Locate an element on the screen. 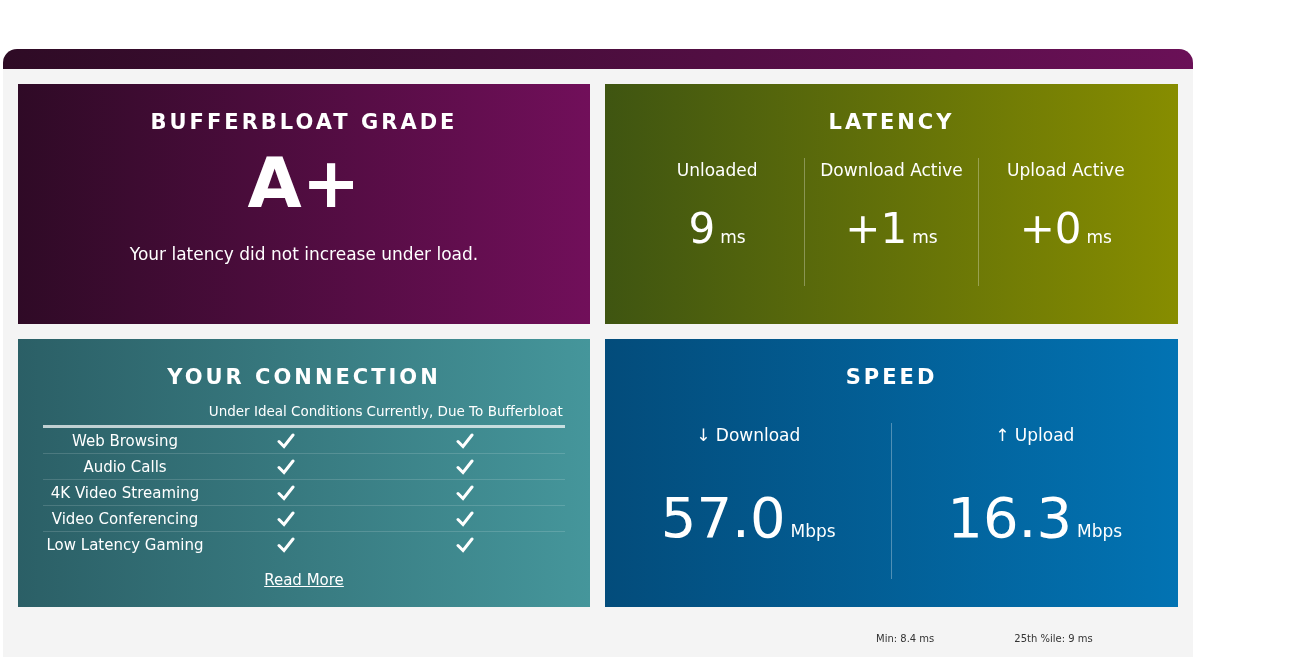 This screenshot has width=1304, height=657. card-title: LATENCY is located at coordinates (891, 122).